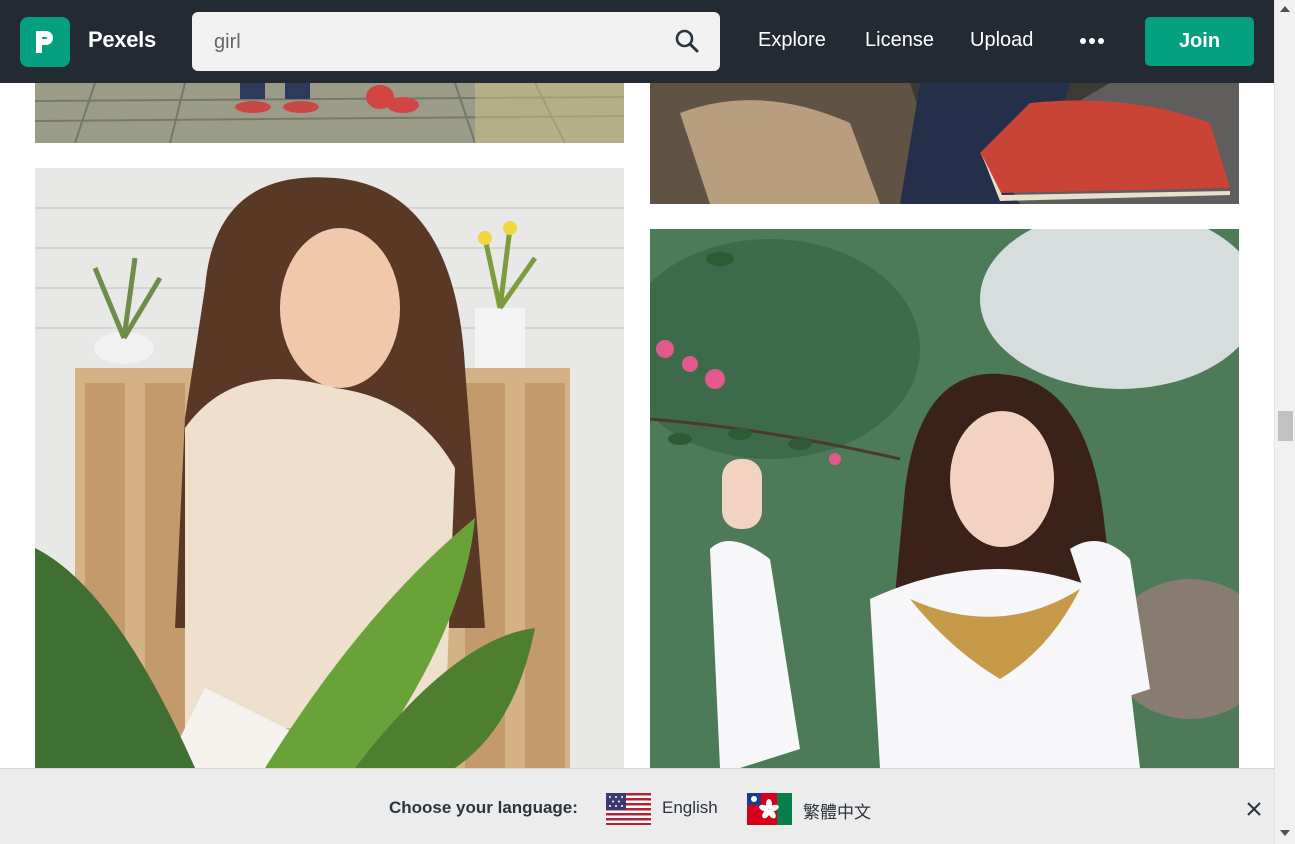 The width and height of the screenshot is (1295, 844). What do you see at coordinates (769, 809) in the screenshot?
I see `hk-flag-icon` at bounding box center [769, 809].